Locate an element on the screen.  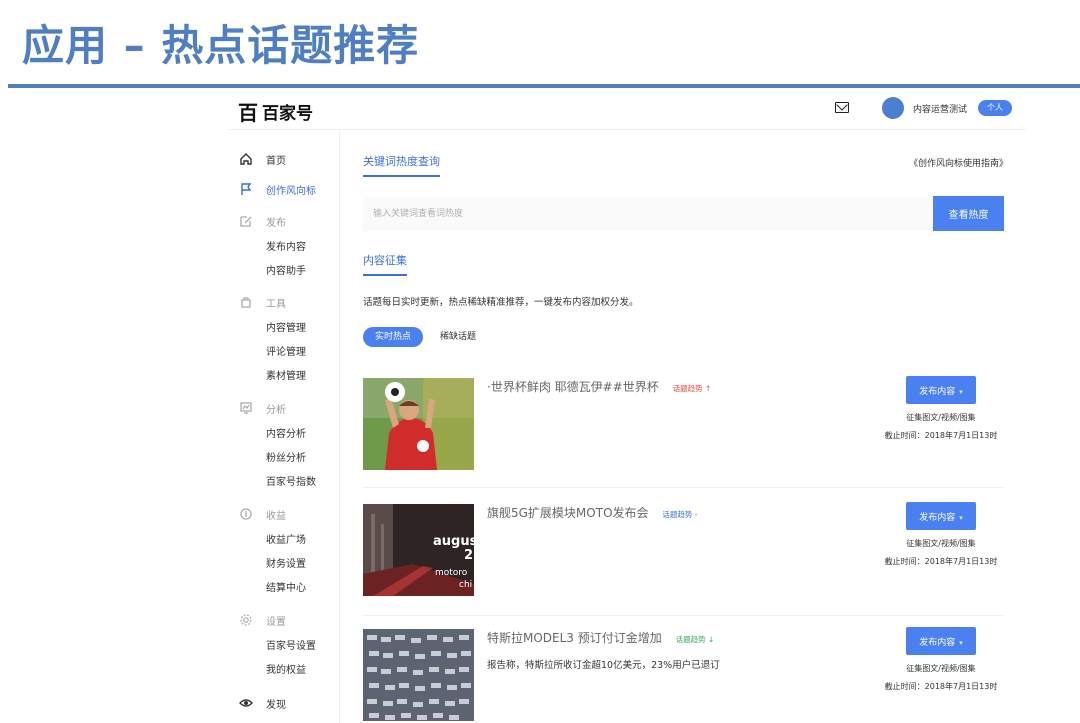
slide-title: 应用 – 热点话题推荐 is located at coordinates (221, 45).